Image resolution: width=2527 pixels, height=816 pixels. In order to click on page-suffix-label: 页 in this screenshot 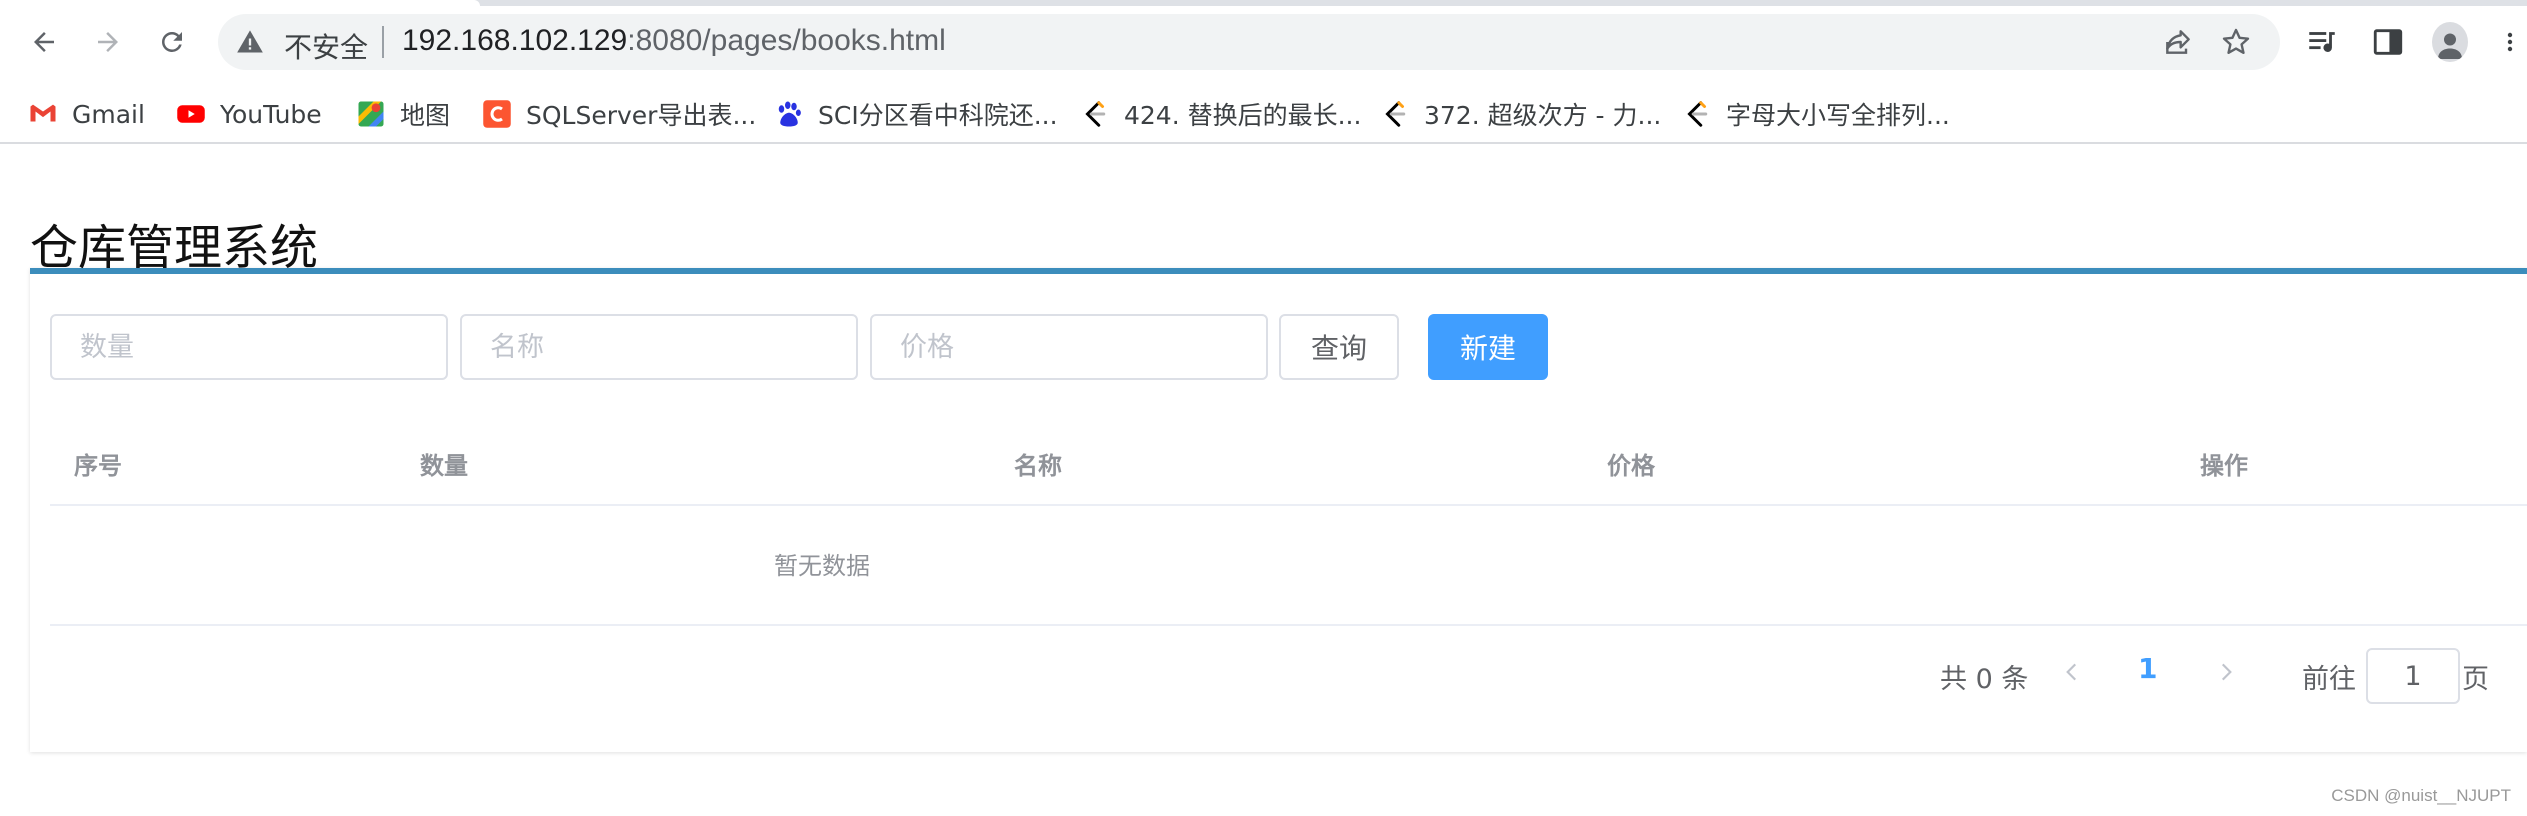, I will do `click(2475, 679)`.